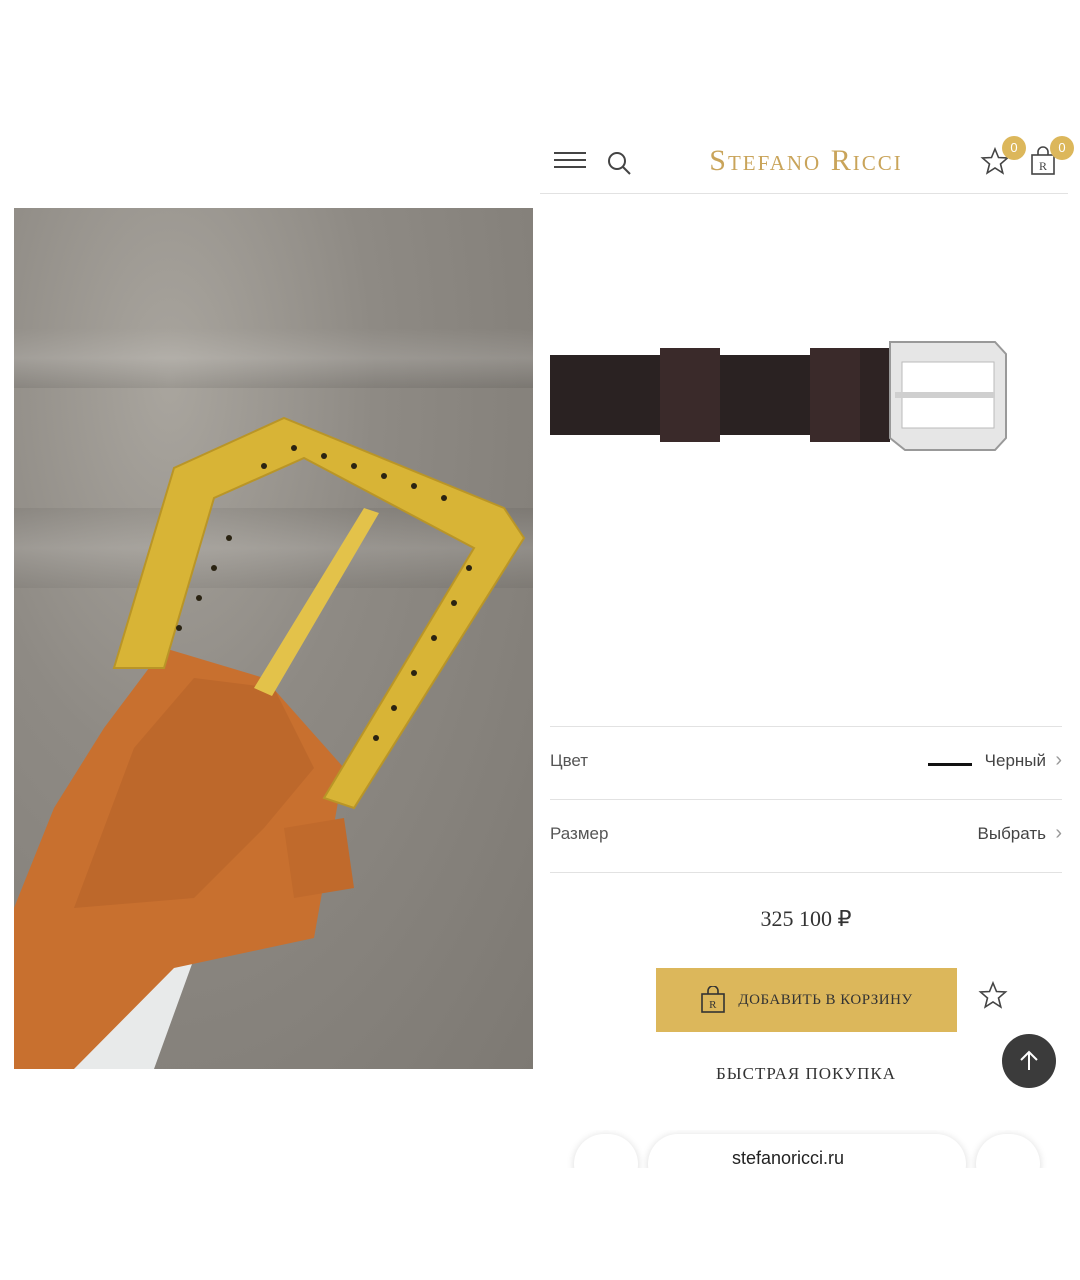 This screenshot has width=1080, height=1280. I want to click on cart-count-badge: 0, so click(1062, 148).